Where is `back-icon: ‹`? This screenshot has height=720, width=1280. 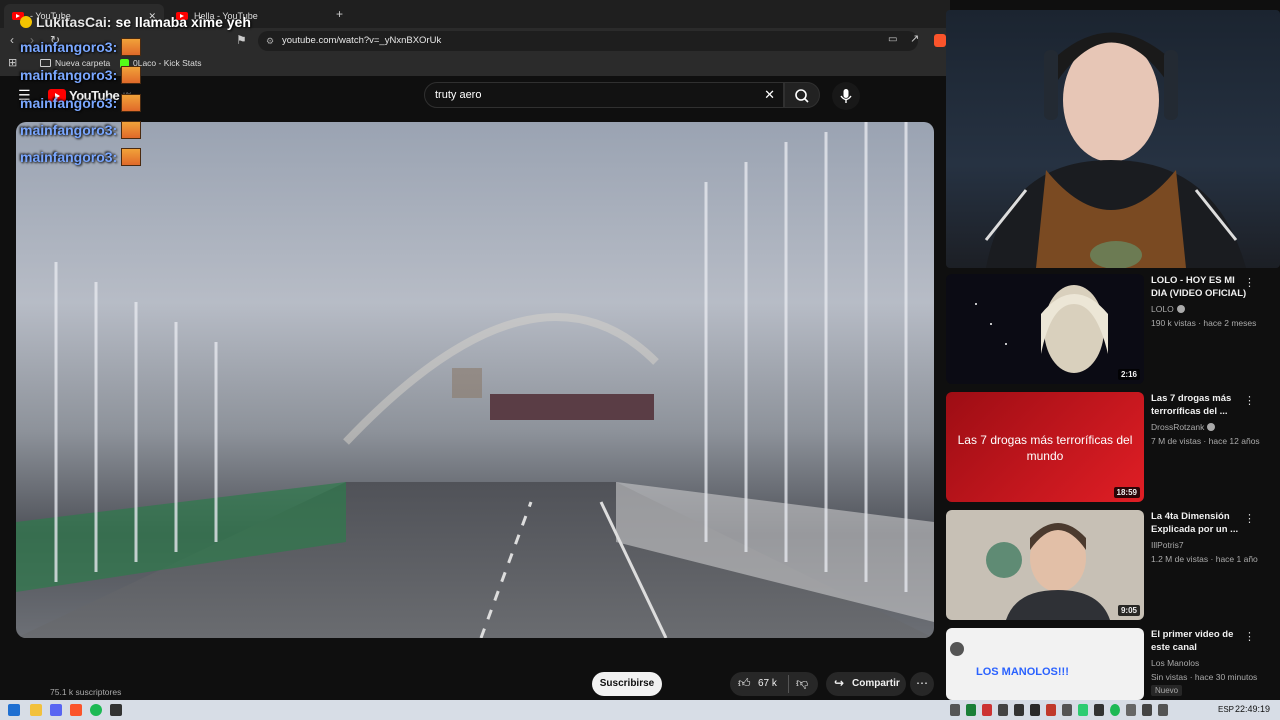 back-icon: ‹ is located at coordinates (12, 40).